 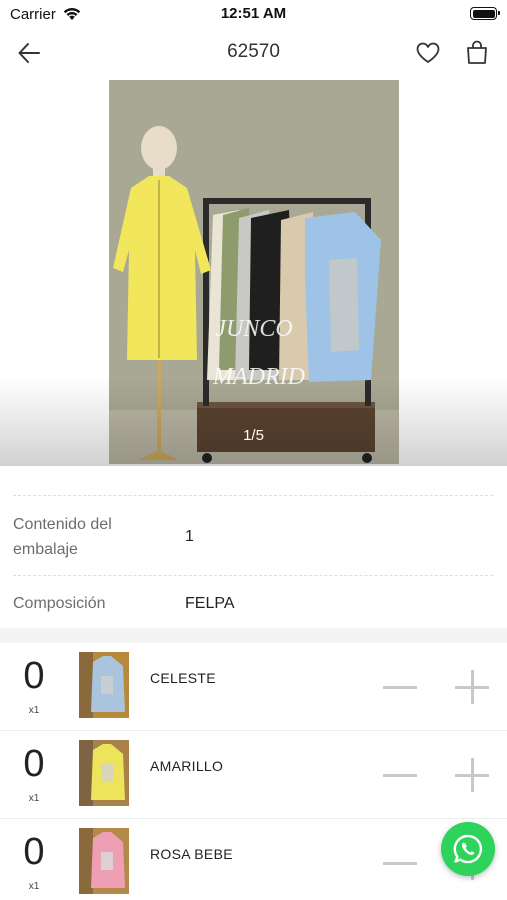 I want to click on spec-label-packaging: Contenido del embalaje, so click(x=62, y=537).